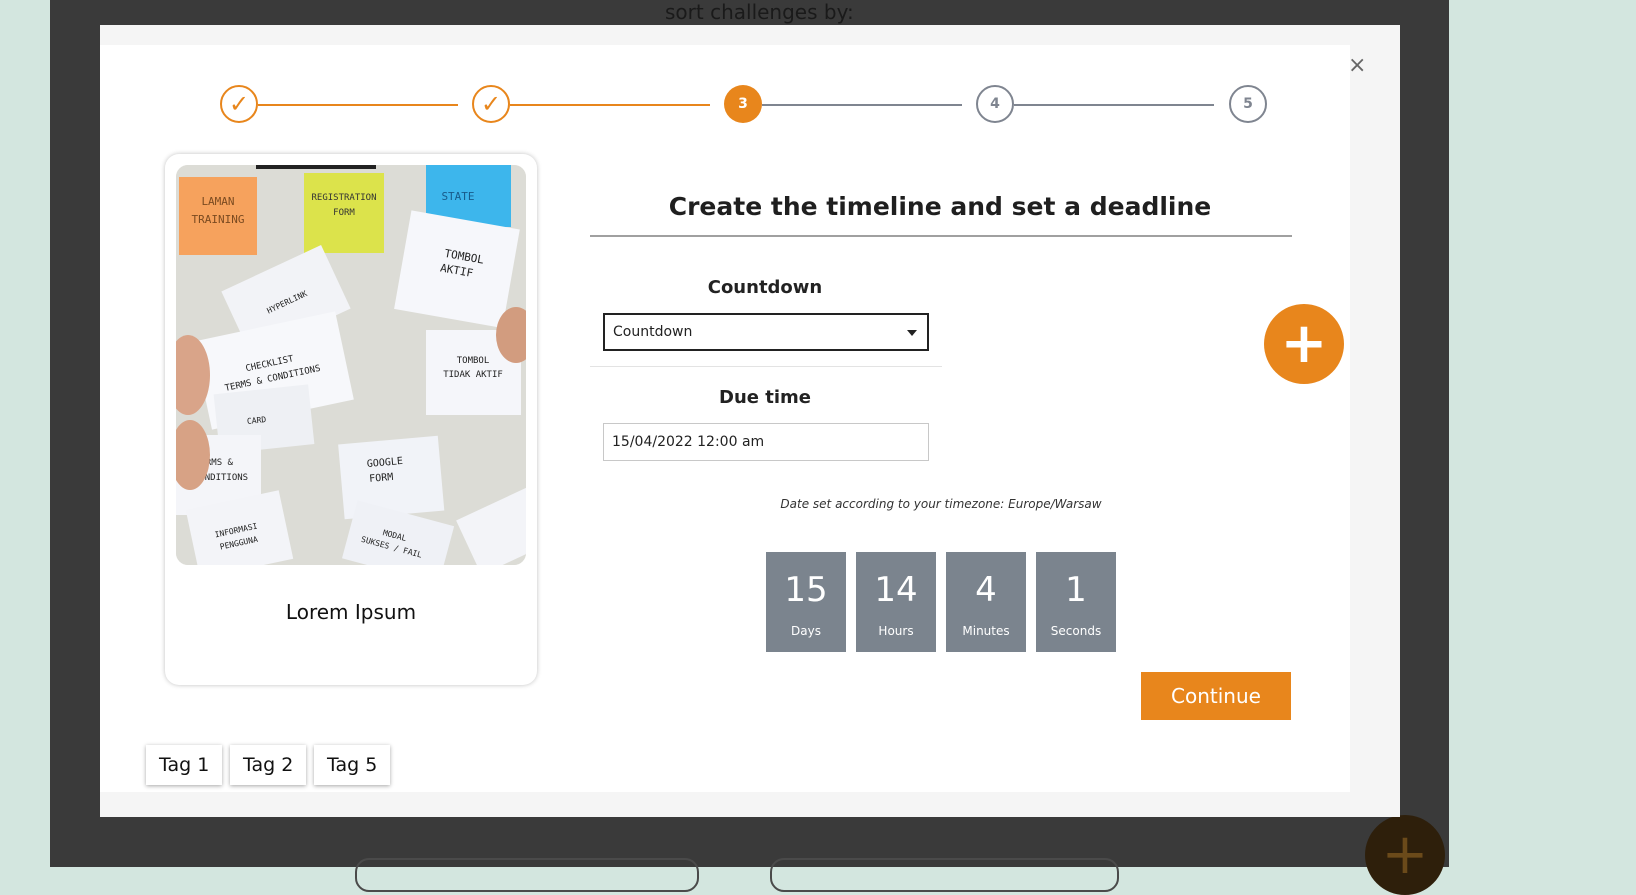 This screenshot has height=895, width=1636. What do you see at coordinates (473, 375) in the screenshot?
I see `svg-text: TIDAK AKTIF` at bounding box center [473, 375].